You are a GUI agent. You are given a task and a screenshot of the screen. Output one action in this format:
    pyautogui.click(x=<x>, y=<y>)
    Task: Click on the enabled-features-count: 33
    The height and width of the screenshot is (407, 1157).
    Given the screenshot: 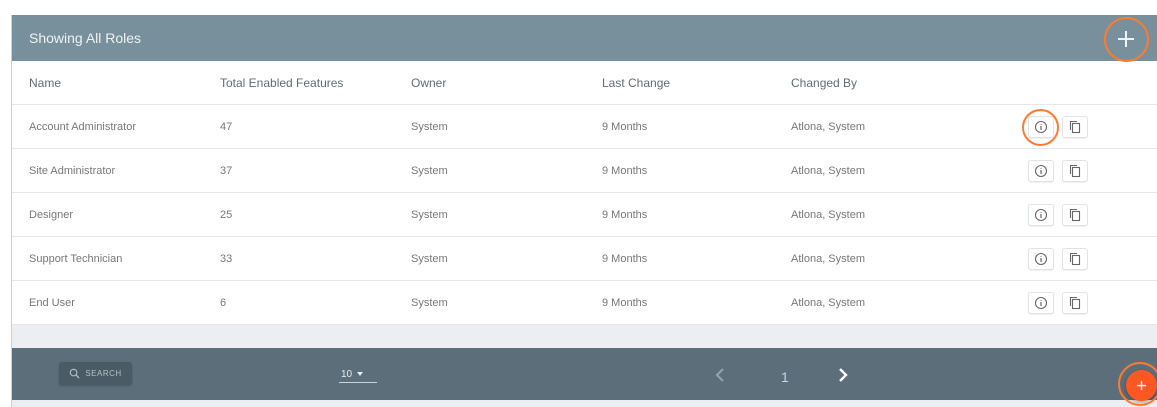 What is the action you would take?
    pyautogui.click(x=226, y=259)
    